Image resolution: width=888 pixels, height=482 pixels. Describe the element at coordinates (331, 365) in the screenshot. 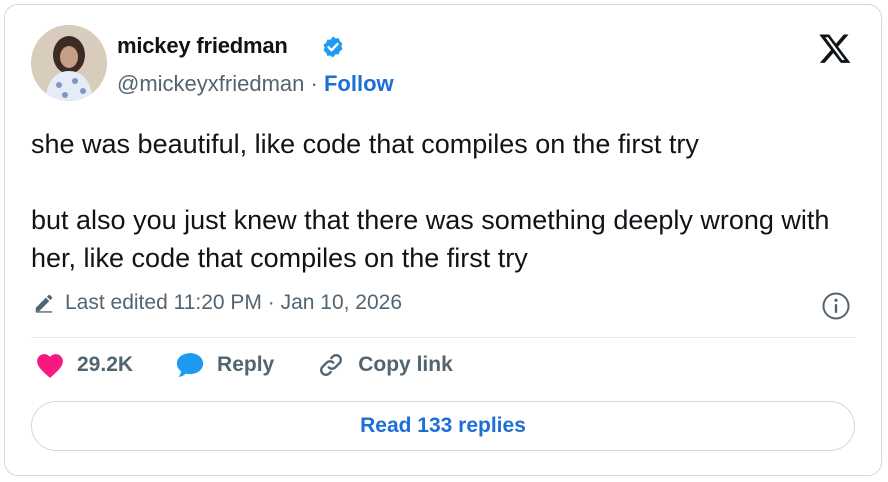

I see `link-icon` at that location.